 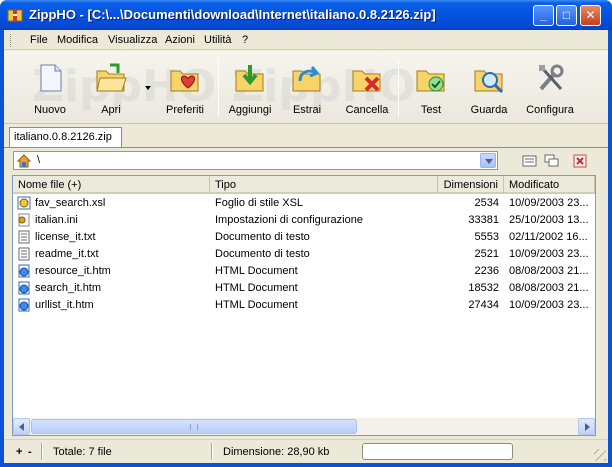 What do you see at coordinates (249, 78) in the screenshot?
I see `add-to-archive-icon` at bounding box center [249, 78].